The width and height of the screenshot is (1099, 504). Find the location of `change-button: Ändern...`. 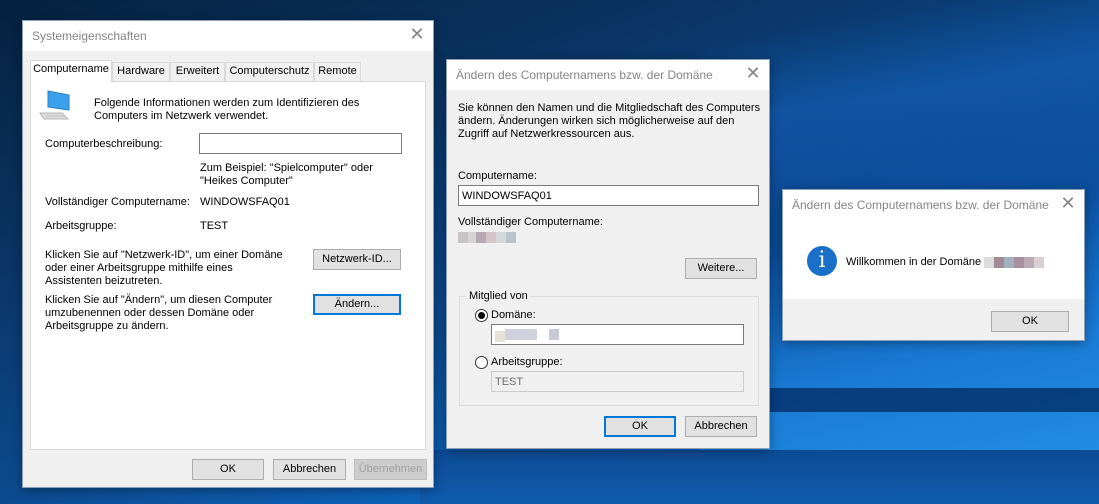

change-button: Ändern... is located at coordinates (357, 304).